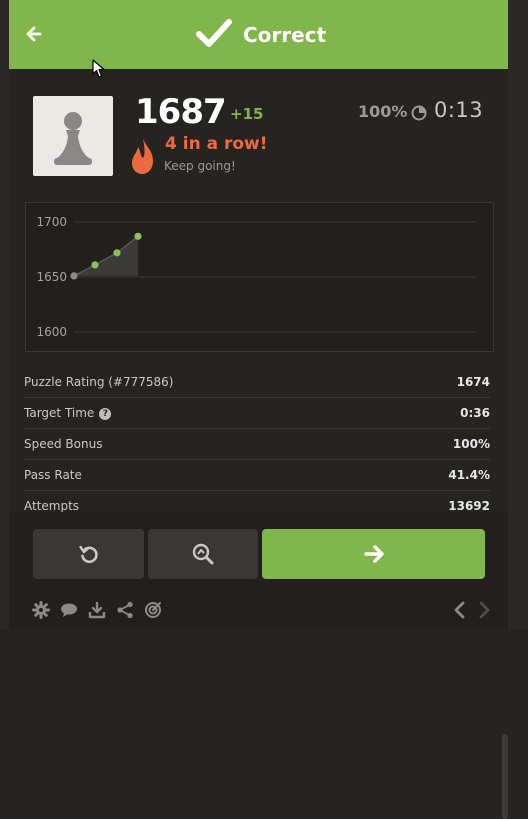  I want to click on stat-label: Target Time, so click(59, 413).